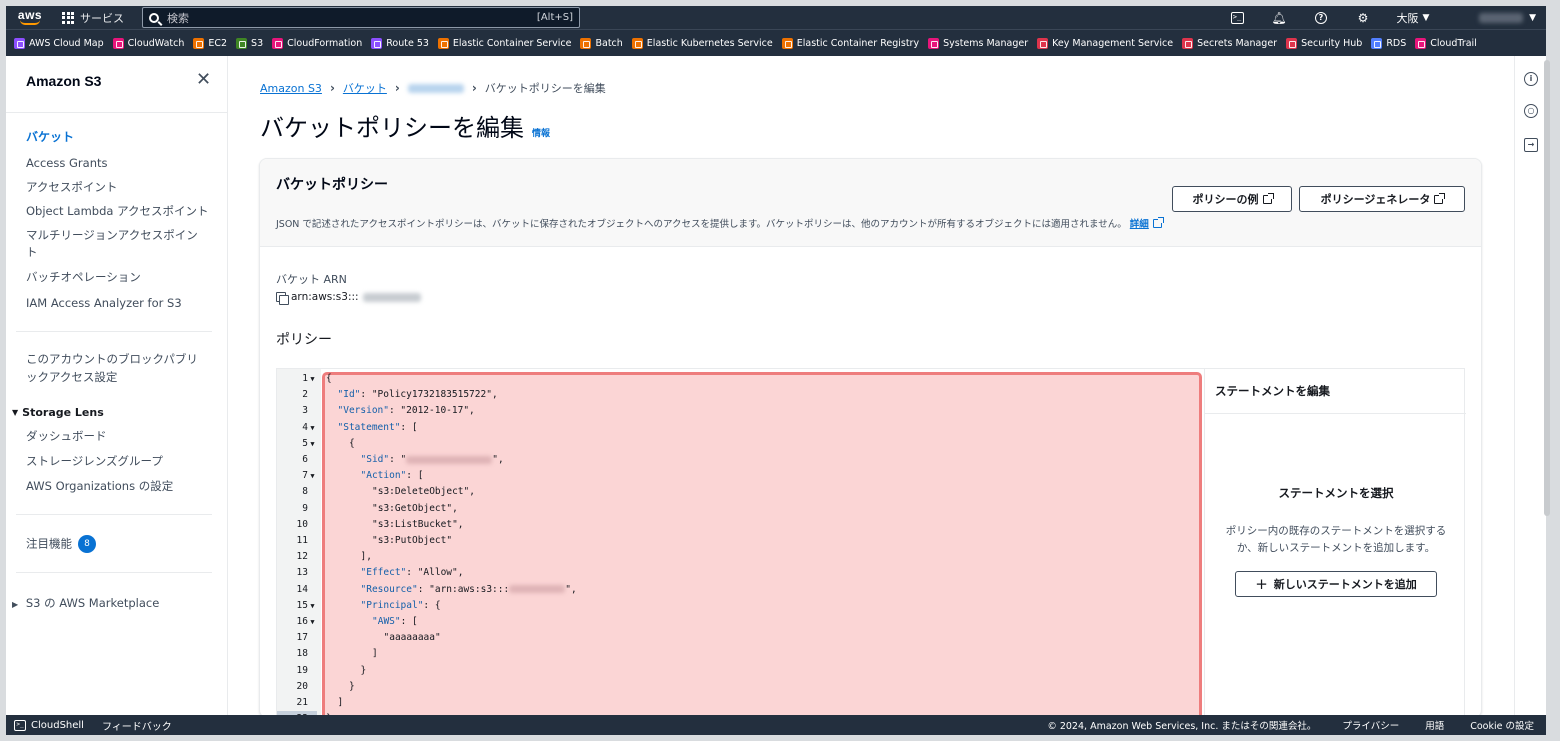 The height and width of the screenshot is (741, 1560). I want to click on breadcrumb: Amazon S3 › バケット › › バケットポリシーを編集, so click(433, 88).